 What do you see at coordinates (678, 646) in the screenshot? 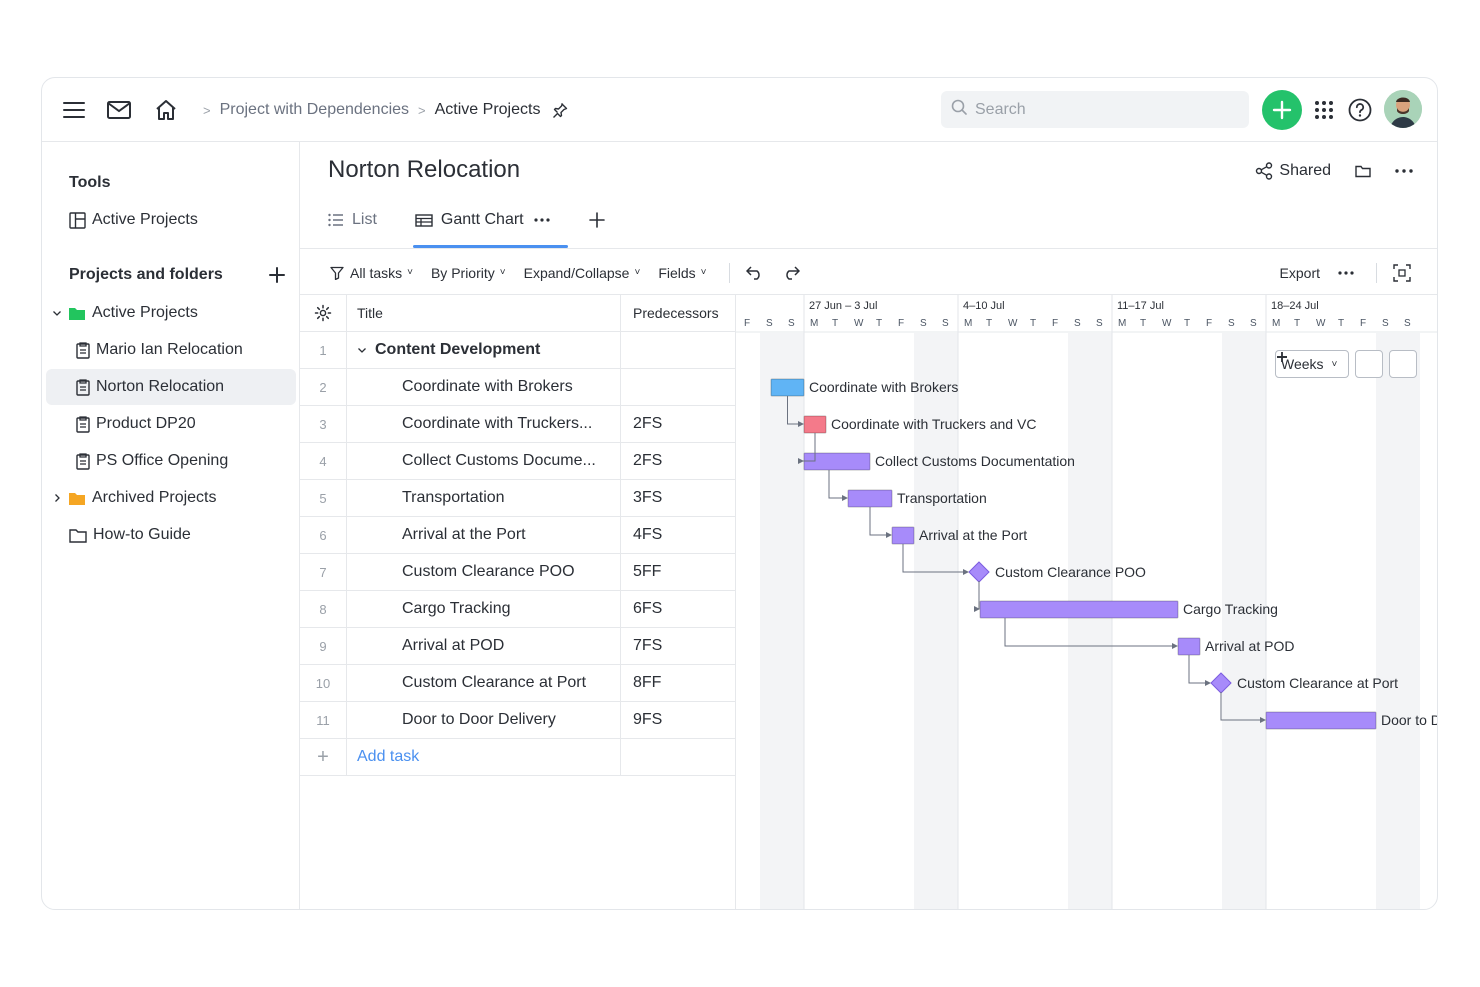
I see `predecessor-cell: 7FS` at bounding box center [678, 646].